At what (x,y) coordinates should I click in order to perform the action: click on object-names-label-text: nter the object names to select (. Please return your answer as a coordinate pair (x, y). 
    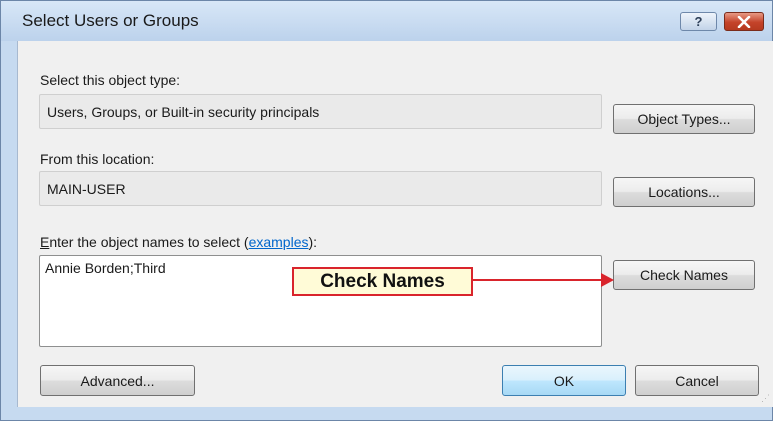
    Looking at the image, I should click on (149, 242).